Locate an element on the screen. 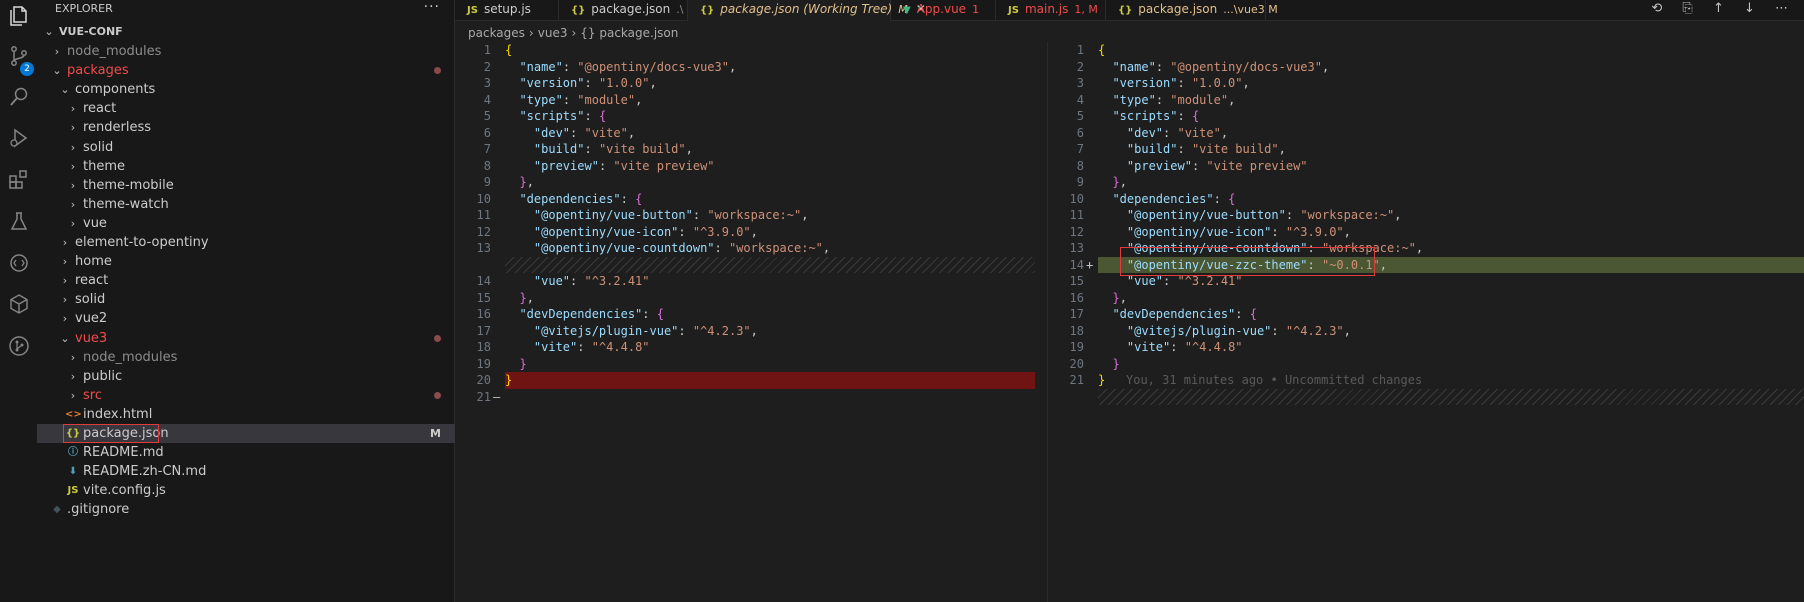 The height and width of the screenshot is (602, 1804). line-number: 10 is located at coordinates (1076, 198).